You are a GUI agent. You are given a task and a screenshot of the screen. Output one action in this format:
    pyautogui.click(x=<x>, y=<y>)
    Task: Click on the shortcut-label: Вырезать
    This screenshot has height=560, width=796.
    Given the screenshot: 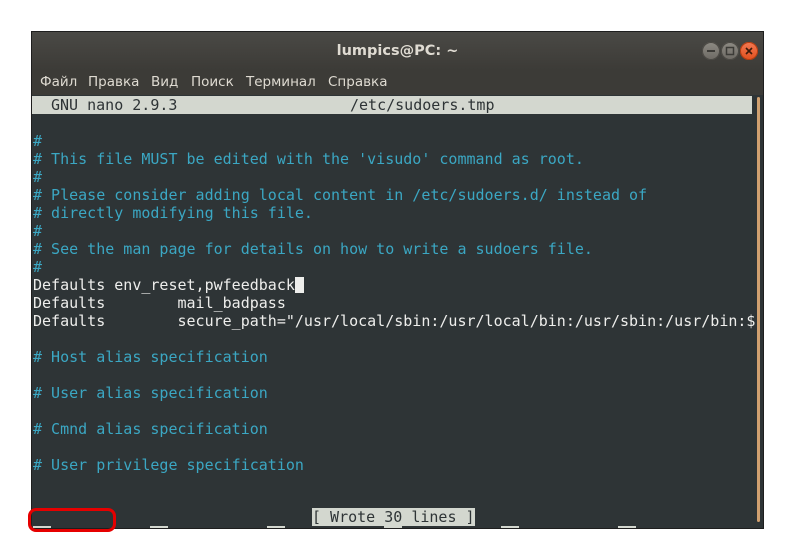 What is the action you would take?
    pyautogui.click(x=447, y=527)
    